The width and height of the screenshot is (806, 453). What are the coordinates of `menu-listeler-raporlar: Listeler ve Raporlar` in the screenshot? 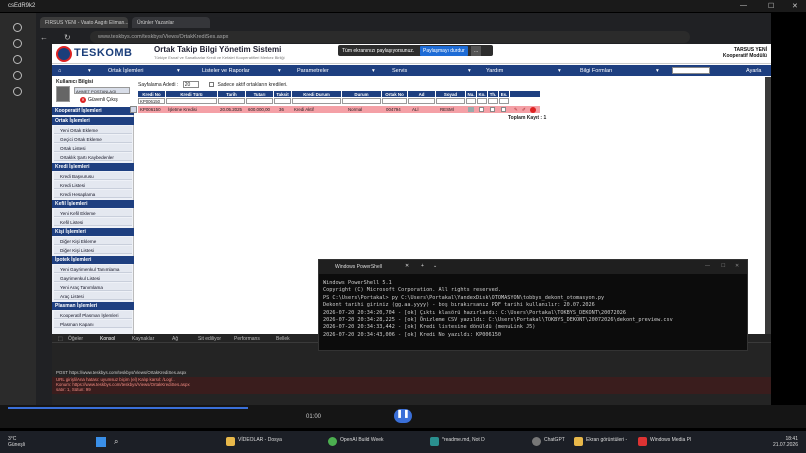 It's located at (226, 71).